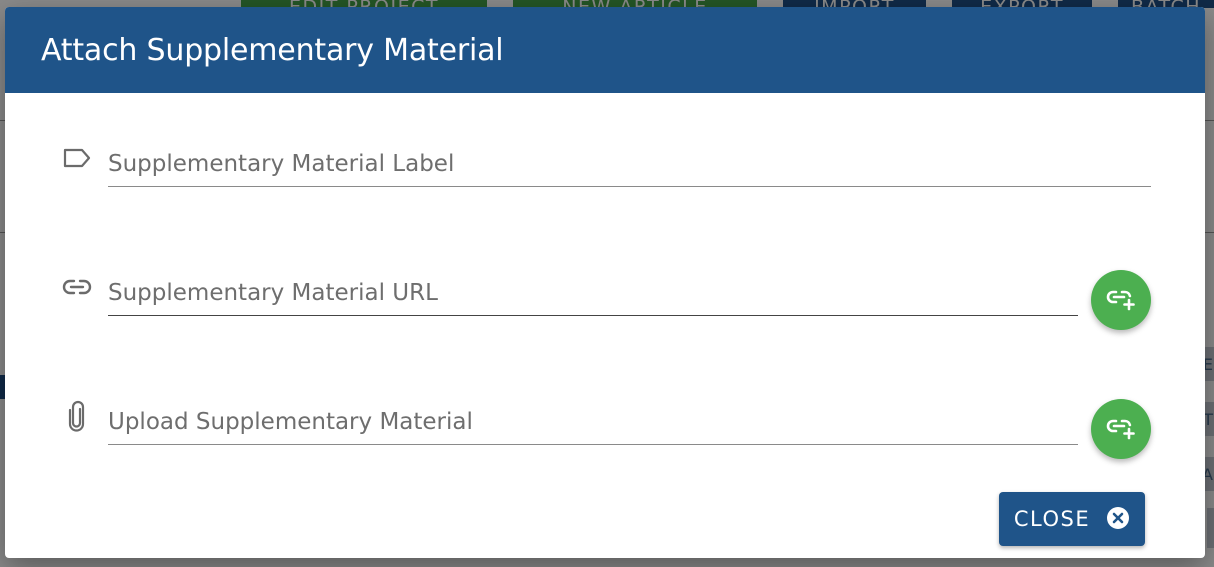  Describe the element at coordinates (629, 164) in the screenshot. I see `supplementary-label-input` at that location.